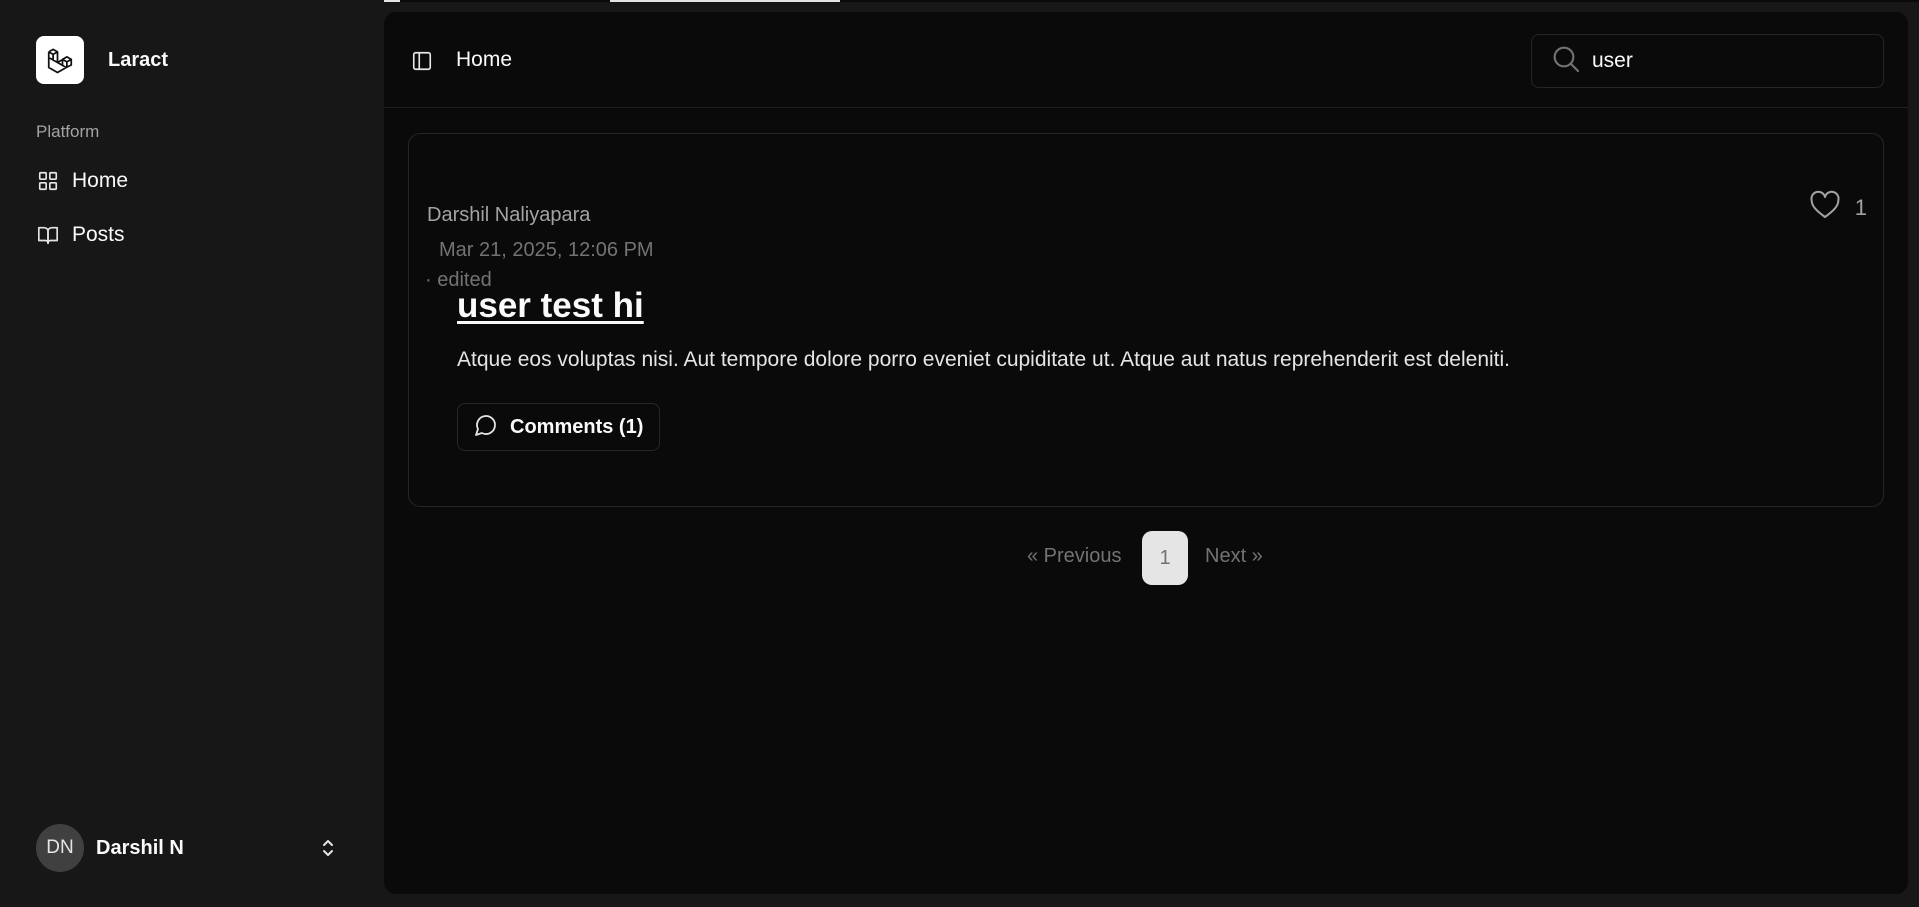  Describe the element at coordinates (1825, 207) in the screenshot. I see `heart-icon` at that location.